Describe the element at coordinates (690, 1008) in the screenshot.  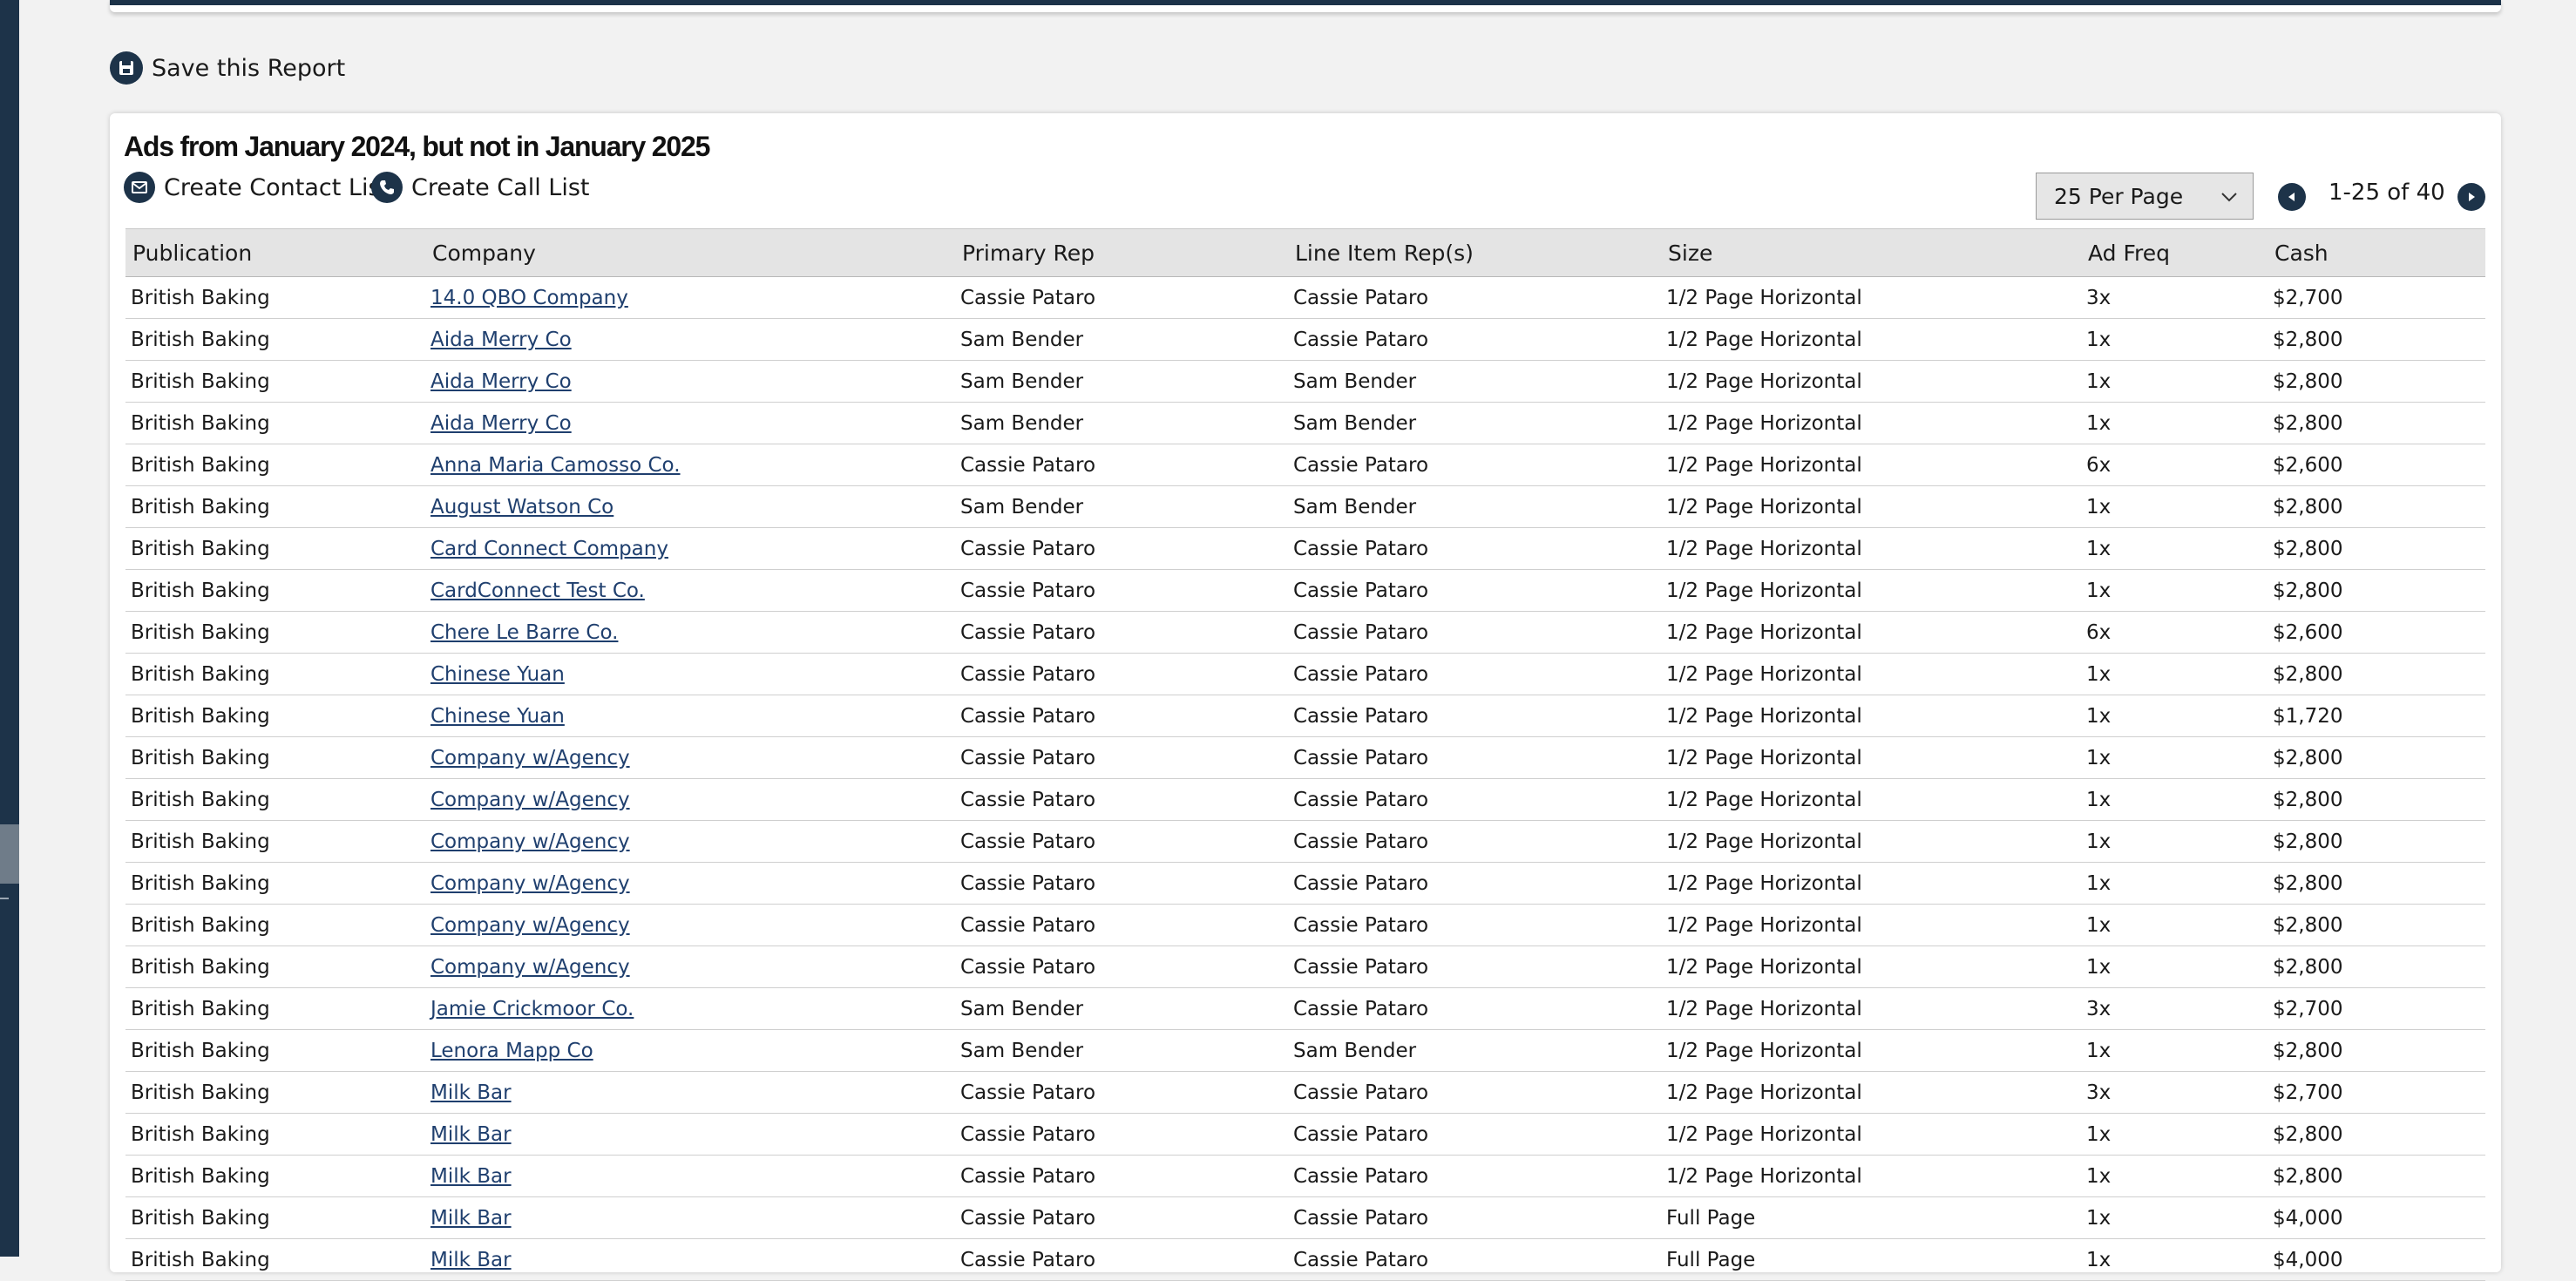
I see `company-cell: Jamie Crickmoor Co.` at that location.